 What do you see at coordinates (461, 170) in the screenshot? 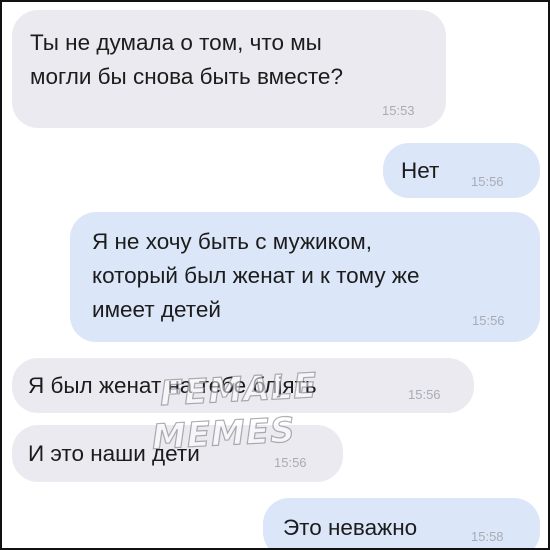
I see `message-bubble-outgoing: Нет 15:56` at bounding box center [461, 170].